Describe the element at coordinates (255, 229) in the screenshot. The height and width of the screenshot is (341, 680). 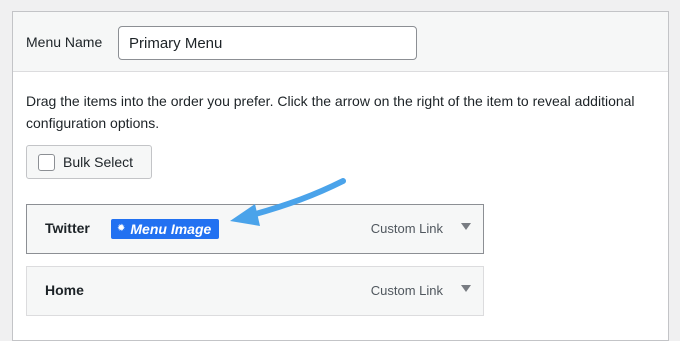
I see `menu-item-twitter: Twitter ✹ Menu Image Custom Link` at that location.